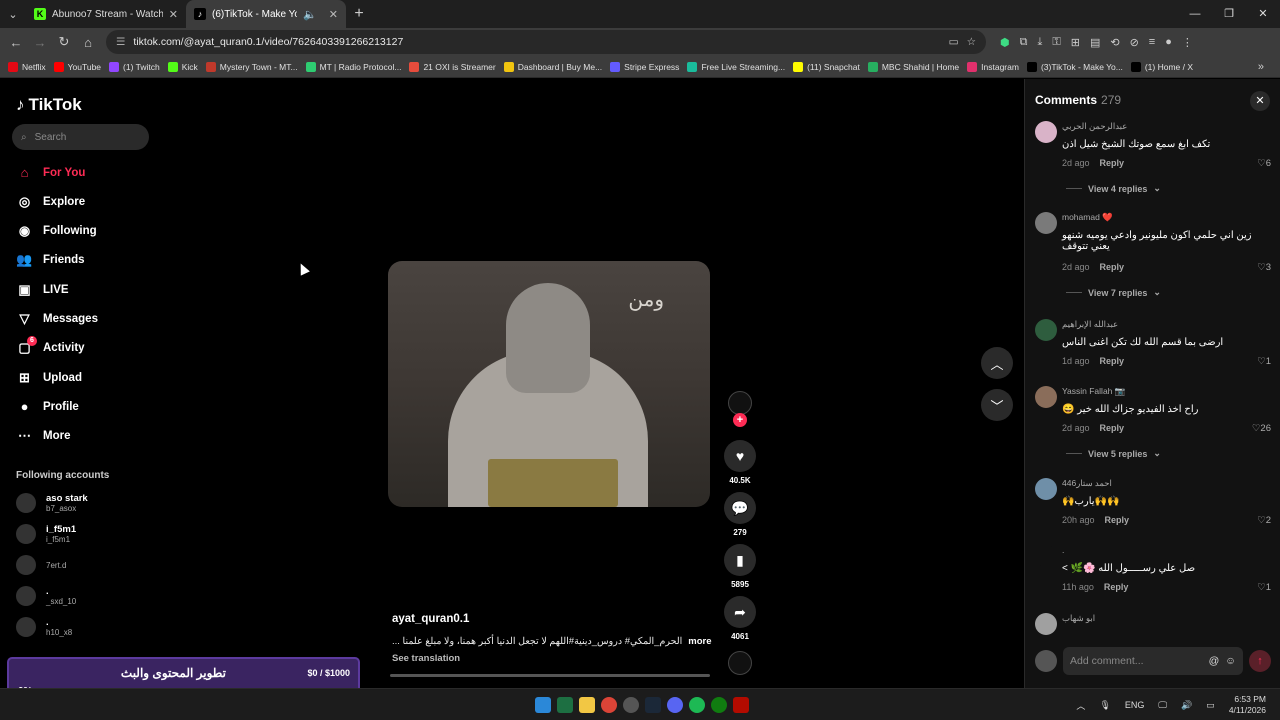 The height and width of the screenshot is (720, 1280). I want to click on sidebar-item-profile: ● Profile, so click(47, 406).